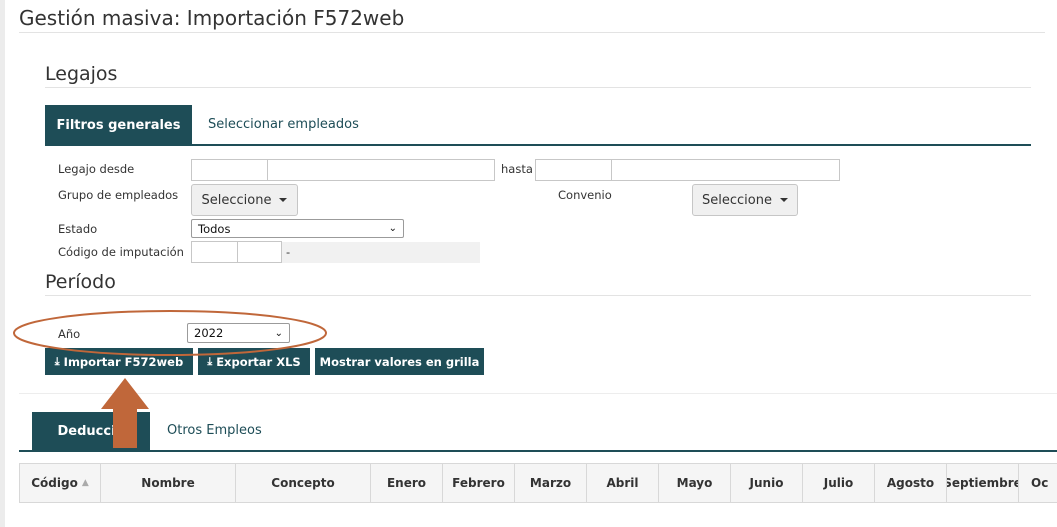 Image resolution: width=1057 pixels, height=527 pixels. Describe the element at coordinates (125, 413) in the screenshot. I see `up-arrow-icon` at that location.